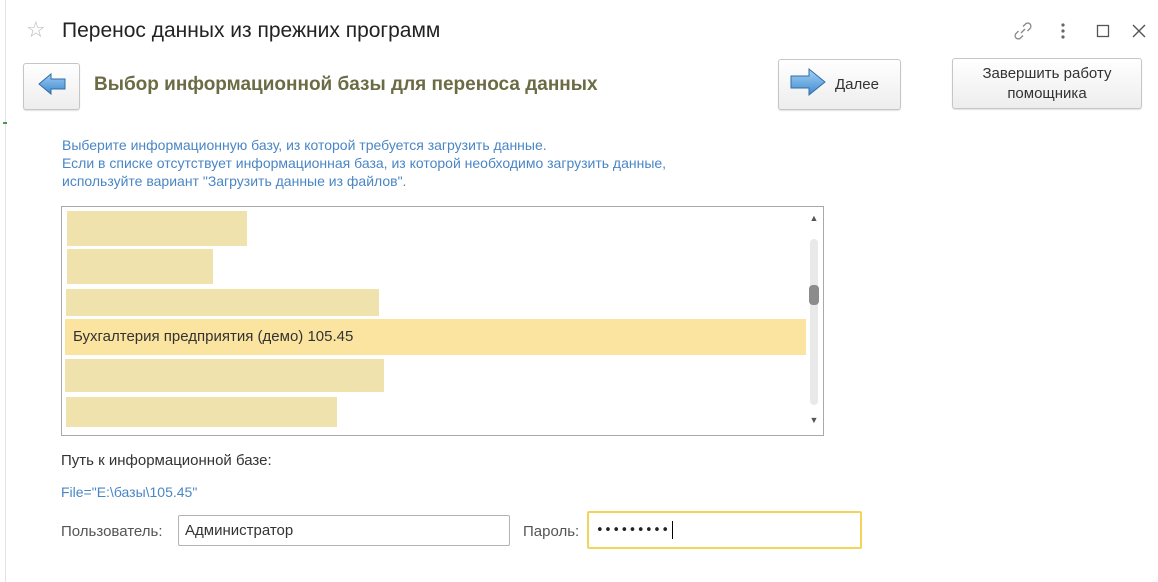 Image resolution: width=1158 pixels, height=582 pixels. I want to click on path-value: File="E:\базы\105.45", so click(129, 492).